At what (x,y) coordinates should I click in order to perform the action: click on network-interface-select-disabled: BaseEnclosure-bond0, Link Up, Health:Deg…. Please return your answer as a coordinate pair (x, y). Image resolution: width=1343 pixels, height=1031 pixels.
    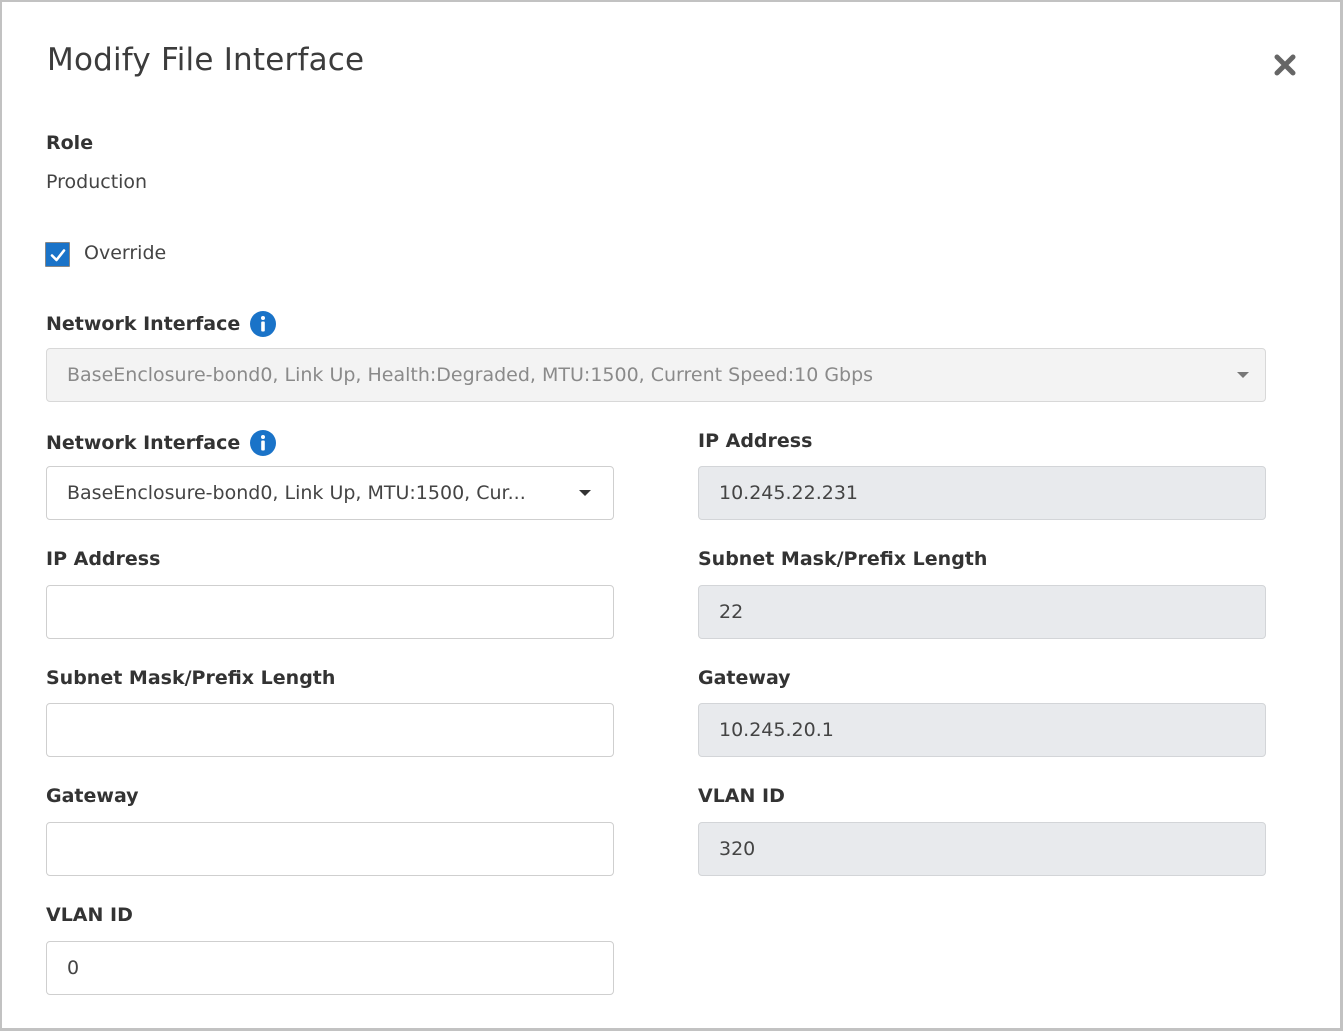
    Looking at the image, I should click on (656, 375).